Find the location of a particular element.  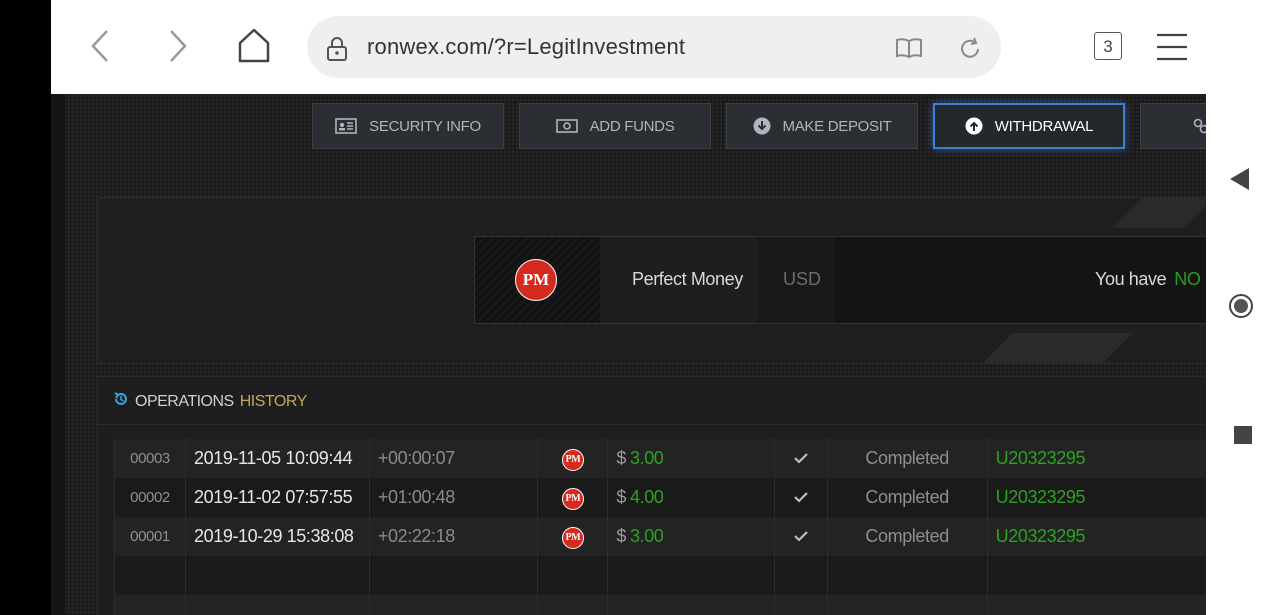

op-id: 00003 is located at coordinates (150, 458).